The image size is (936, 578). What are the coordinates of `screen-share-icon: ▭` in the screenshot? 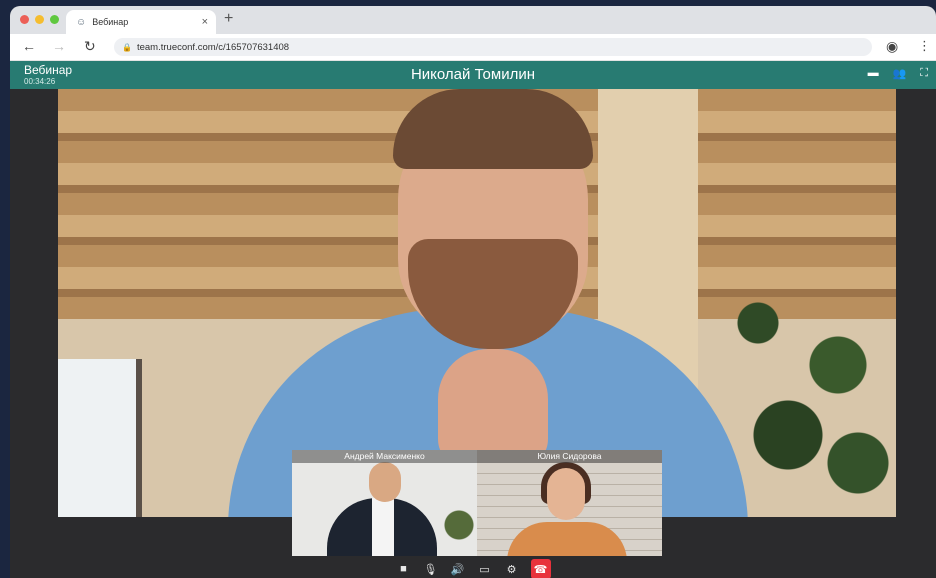 It's located at (485, 569).